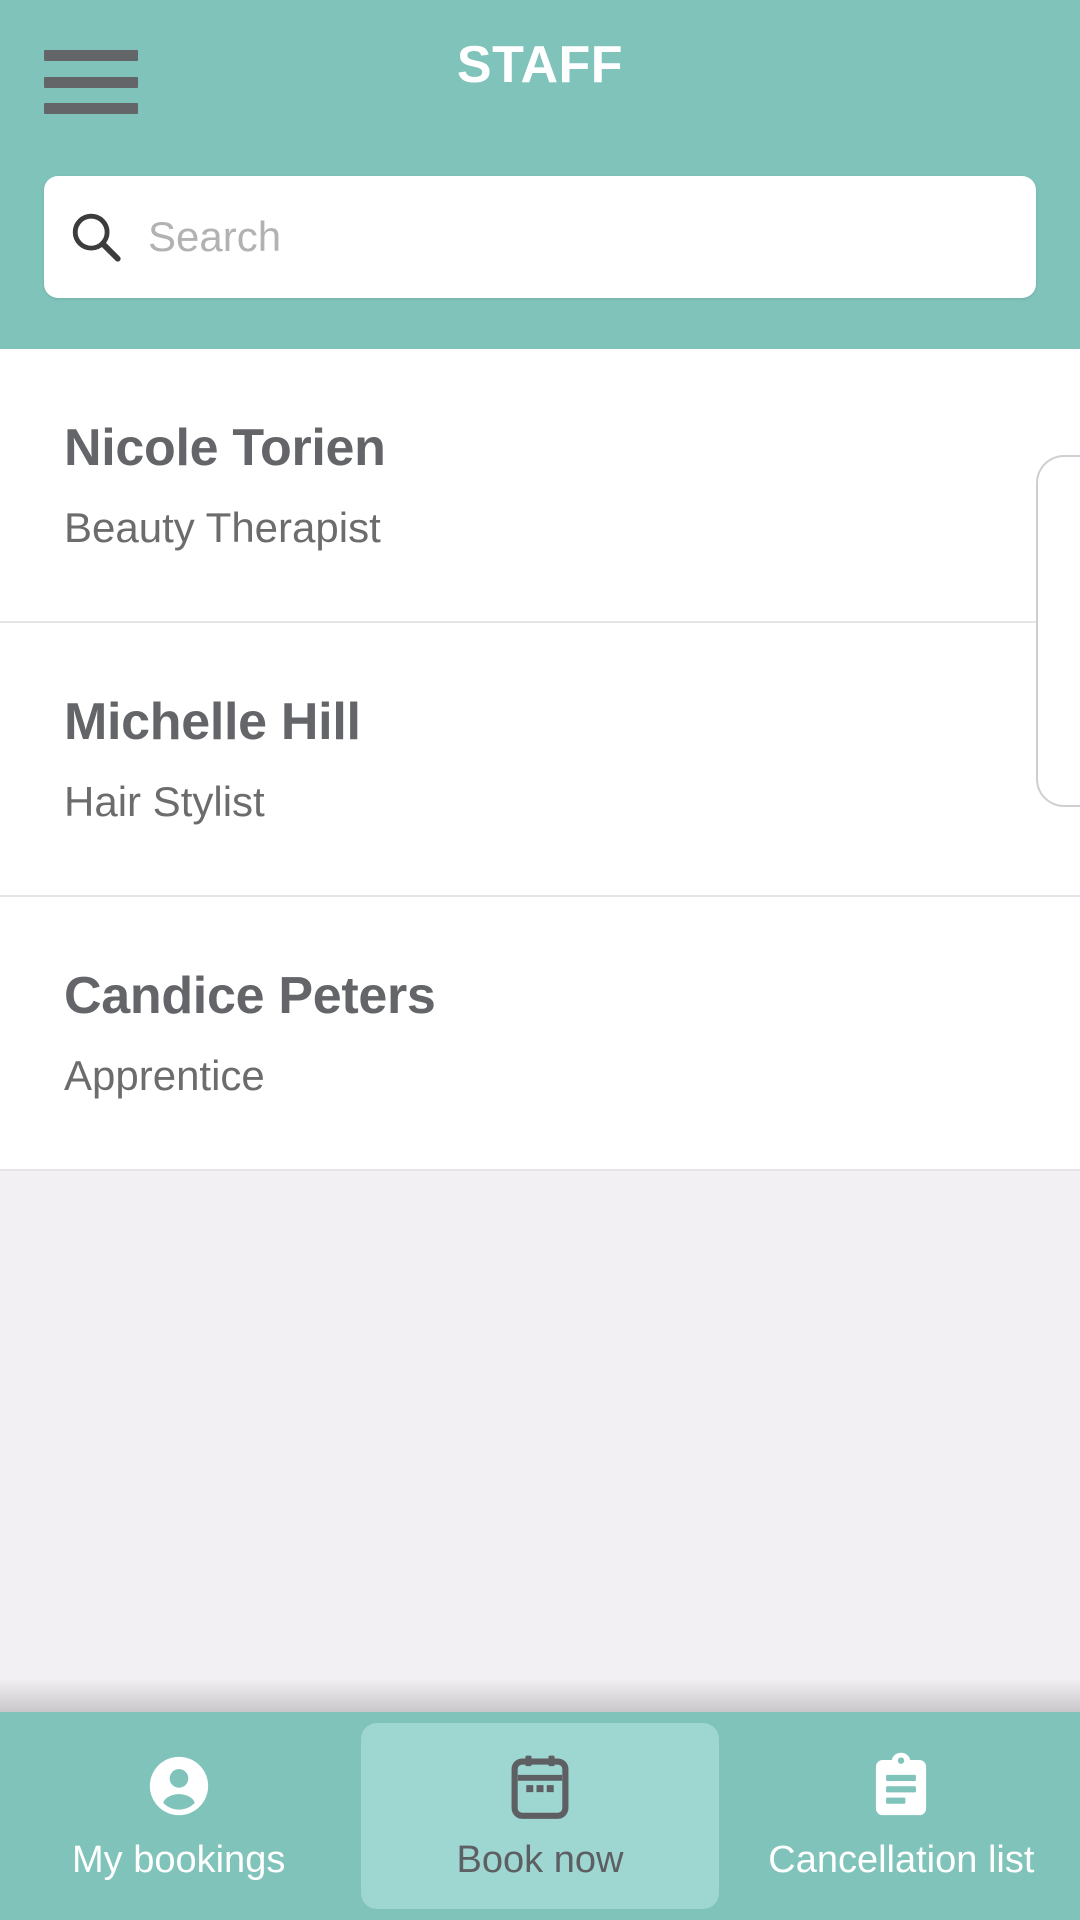  Describe the element at coordinates (540, 65) in the screenshot. I see `page-title: STAFF` at that location.